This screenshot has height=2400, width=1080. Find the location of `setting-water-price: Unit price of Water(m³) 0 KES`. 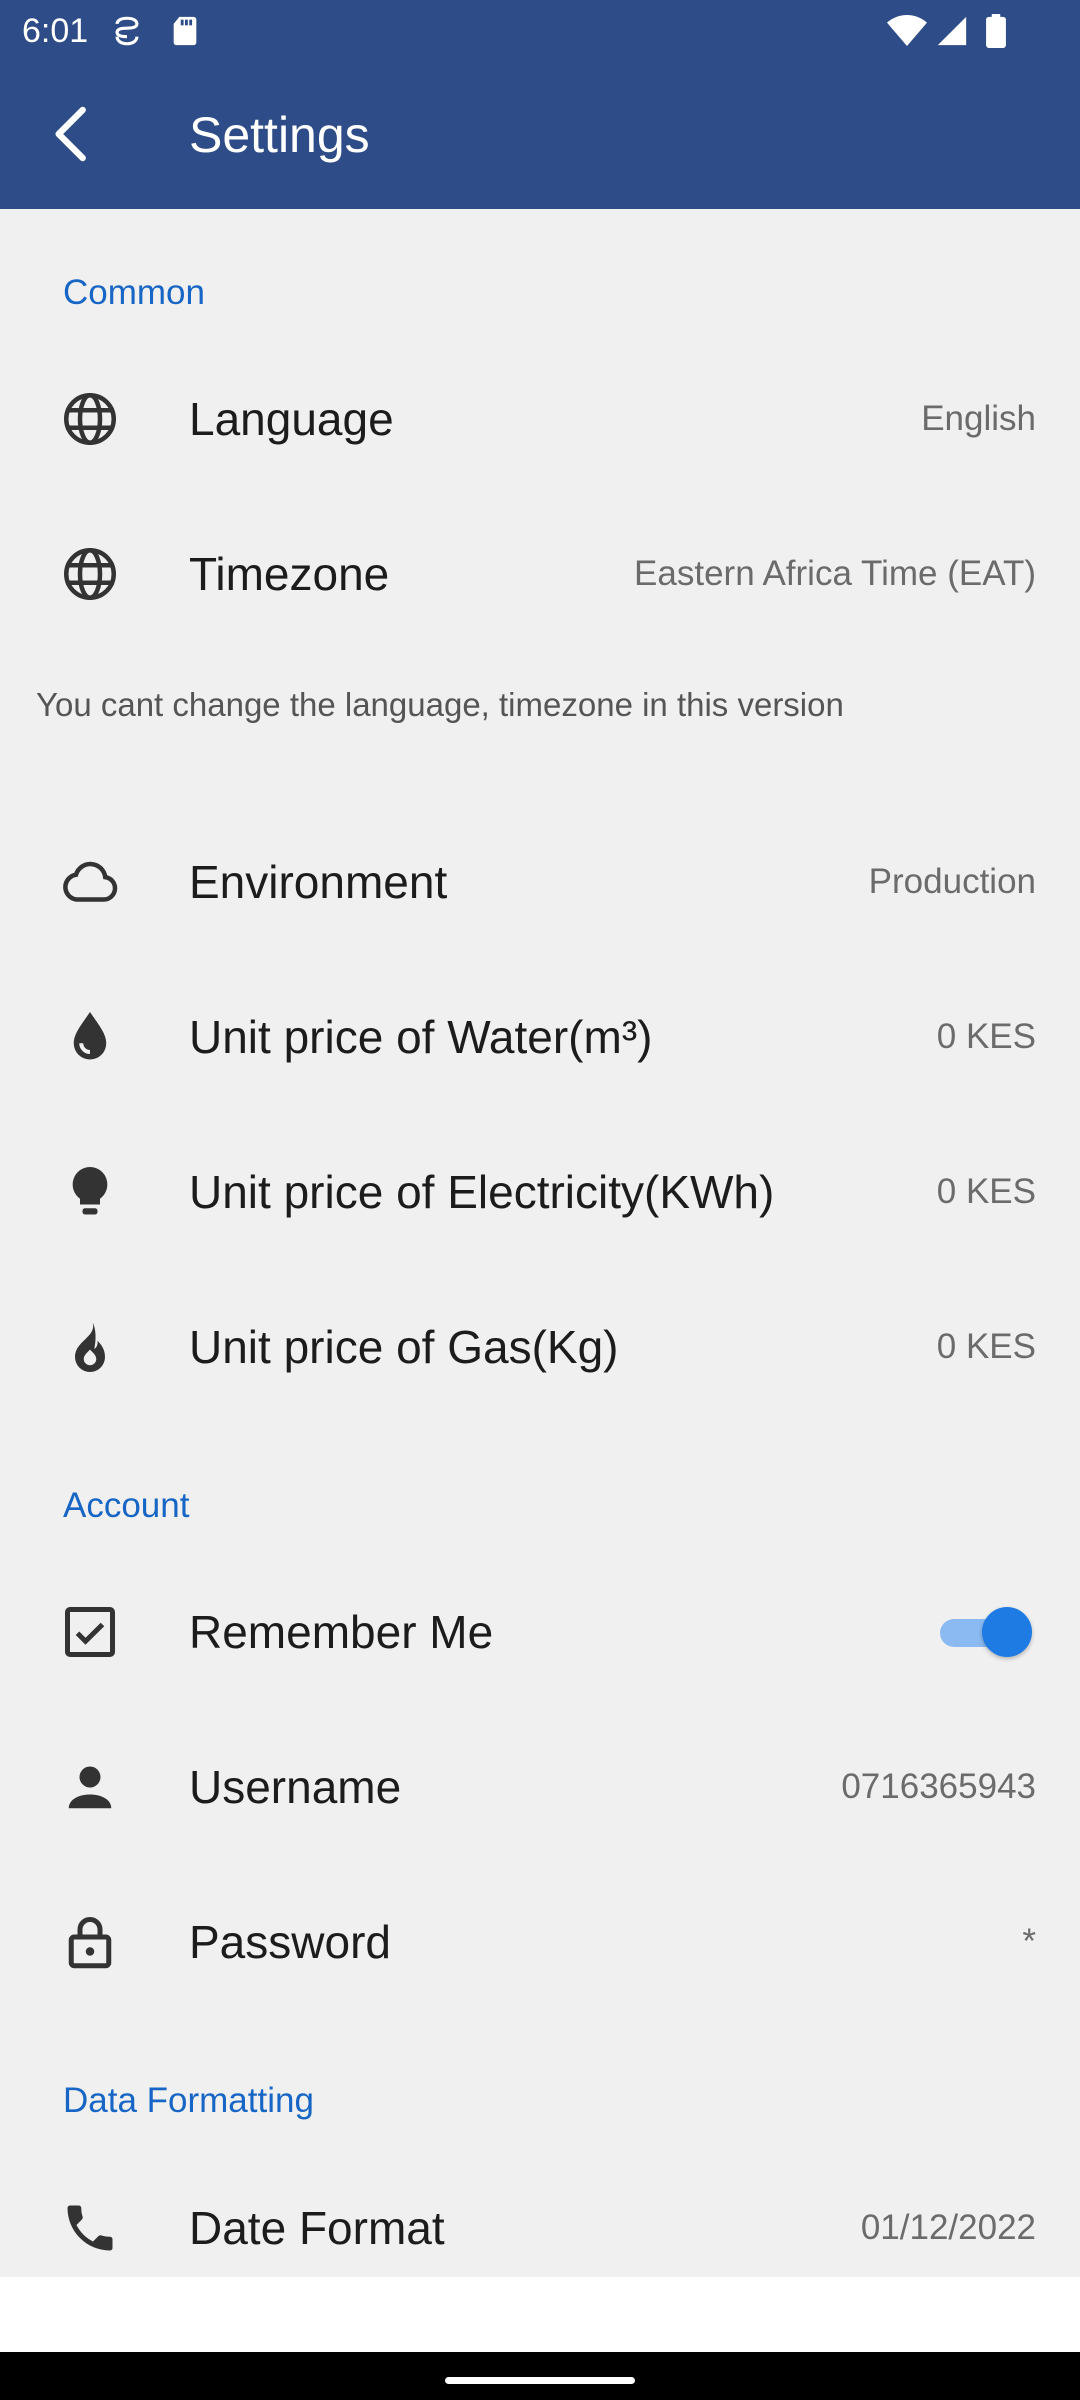

setting-water-price: Unit price of Water(m³) 0 KES is located at coordinates (540, 1037).